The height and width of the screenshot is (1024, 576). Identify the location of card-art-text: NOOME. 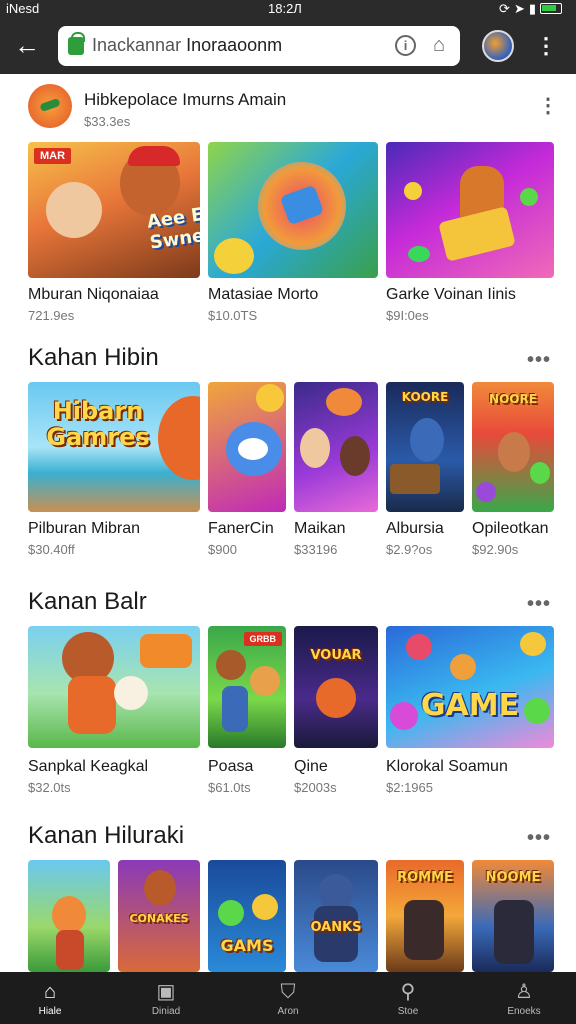
(513, 877).